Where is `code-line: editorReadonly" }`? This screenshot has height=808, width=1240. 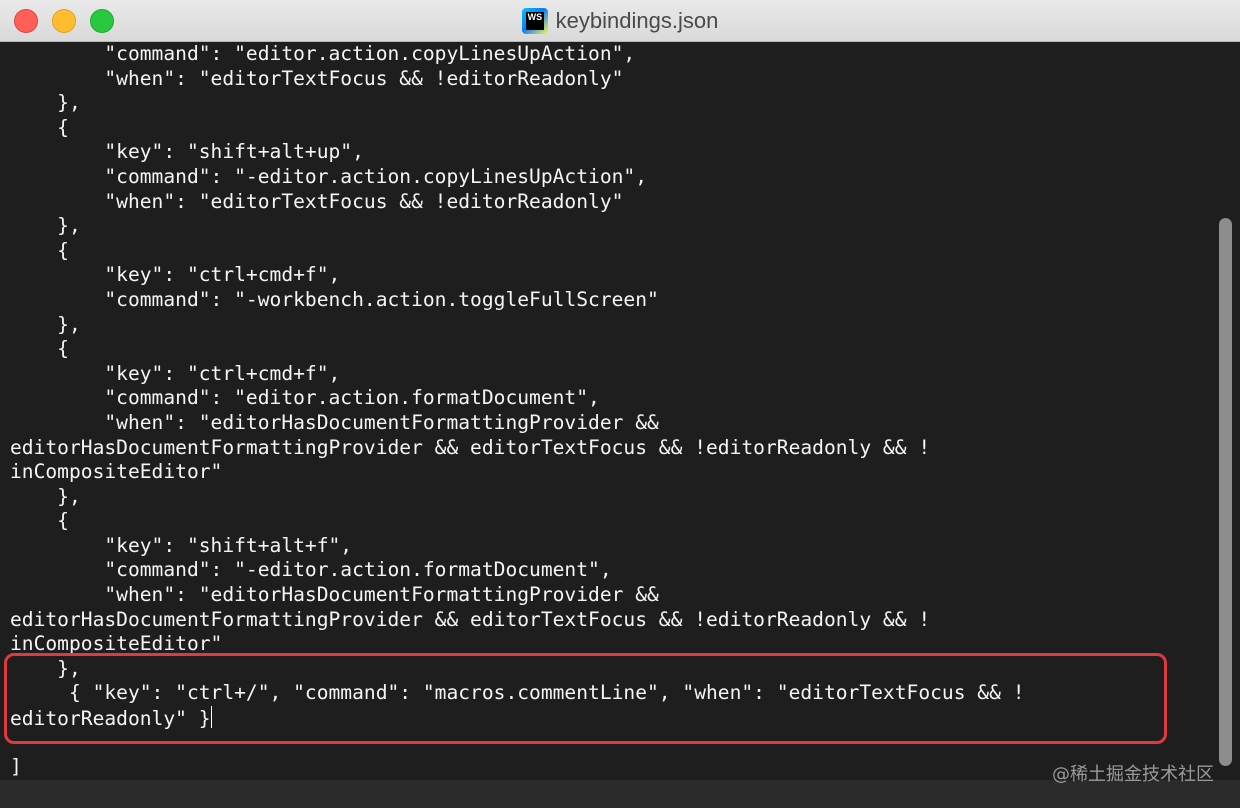
code-line: editorReadonly" } is located at coordinates (610, 718).